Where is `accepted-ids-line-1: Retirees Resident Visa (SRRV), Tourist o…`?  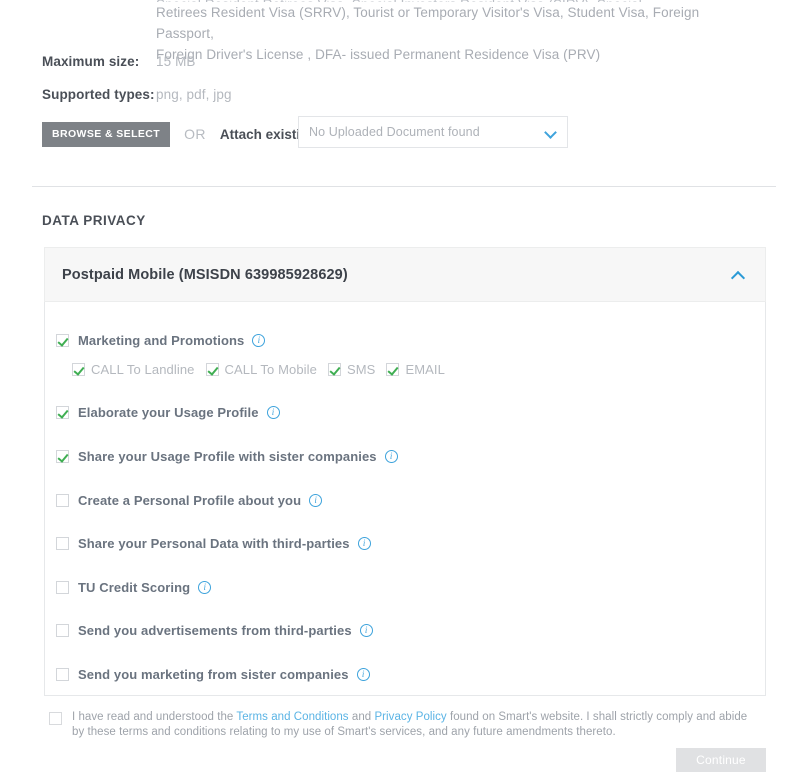
accepted-ids-line-1: Retirees Resident Visa (SRRV), Tourist o… is located at coordinates (428, 23).